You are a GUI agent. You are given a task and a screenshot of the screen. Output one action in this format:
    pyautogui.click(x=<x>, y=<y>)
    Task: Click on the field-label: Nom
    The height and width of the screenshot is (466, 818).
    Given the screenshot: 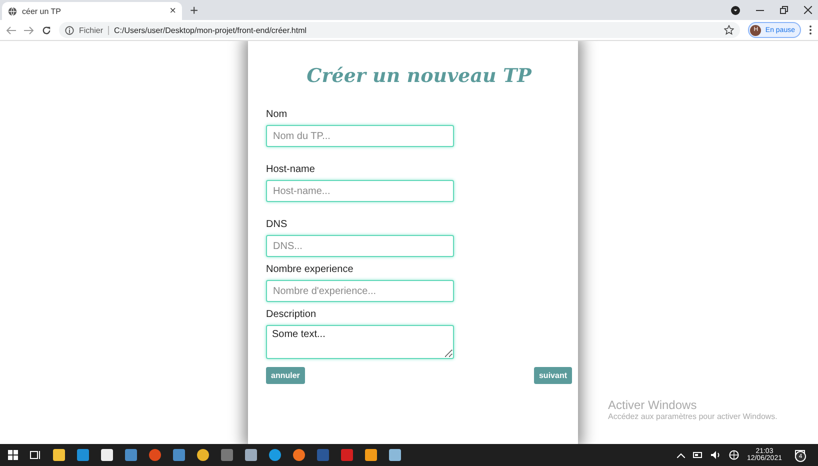 What is the action you would take?
    pyautogui.click(x=277, y=114)
    